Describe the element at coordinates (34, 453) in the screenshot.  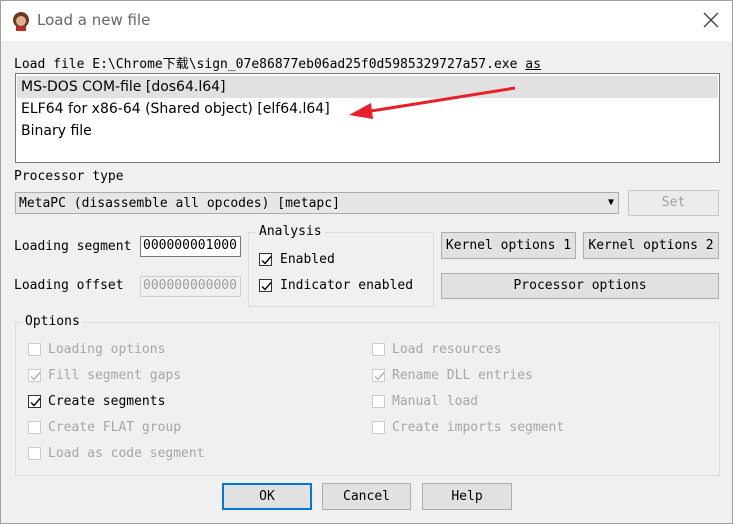
I see `load-as-code-segment-checkbox` at that location.